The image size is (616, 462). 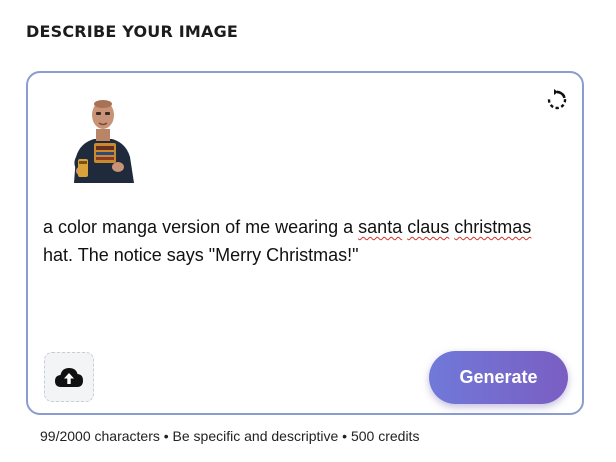 I want to click on cloud-upload-icon, so click(x=69, y=377).